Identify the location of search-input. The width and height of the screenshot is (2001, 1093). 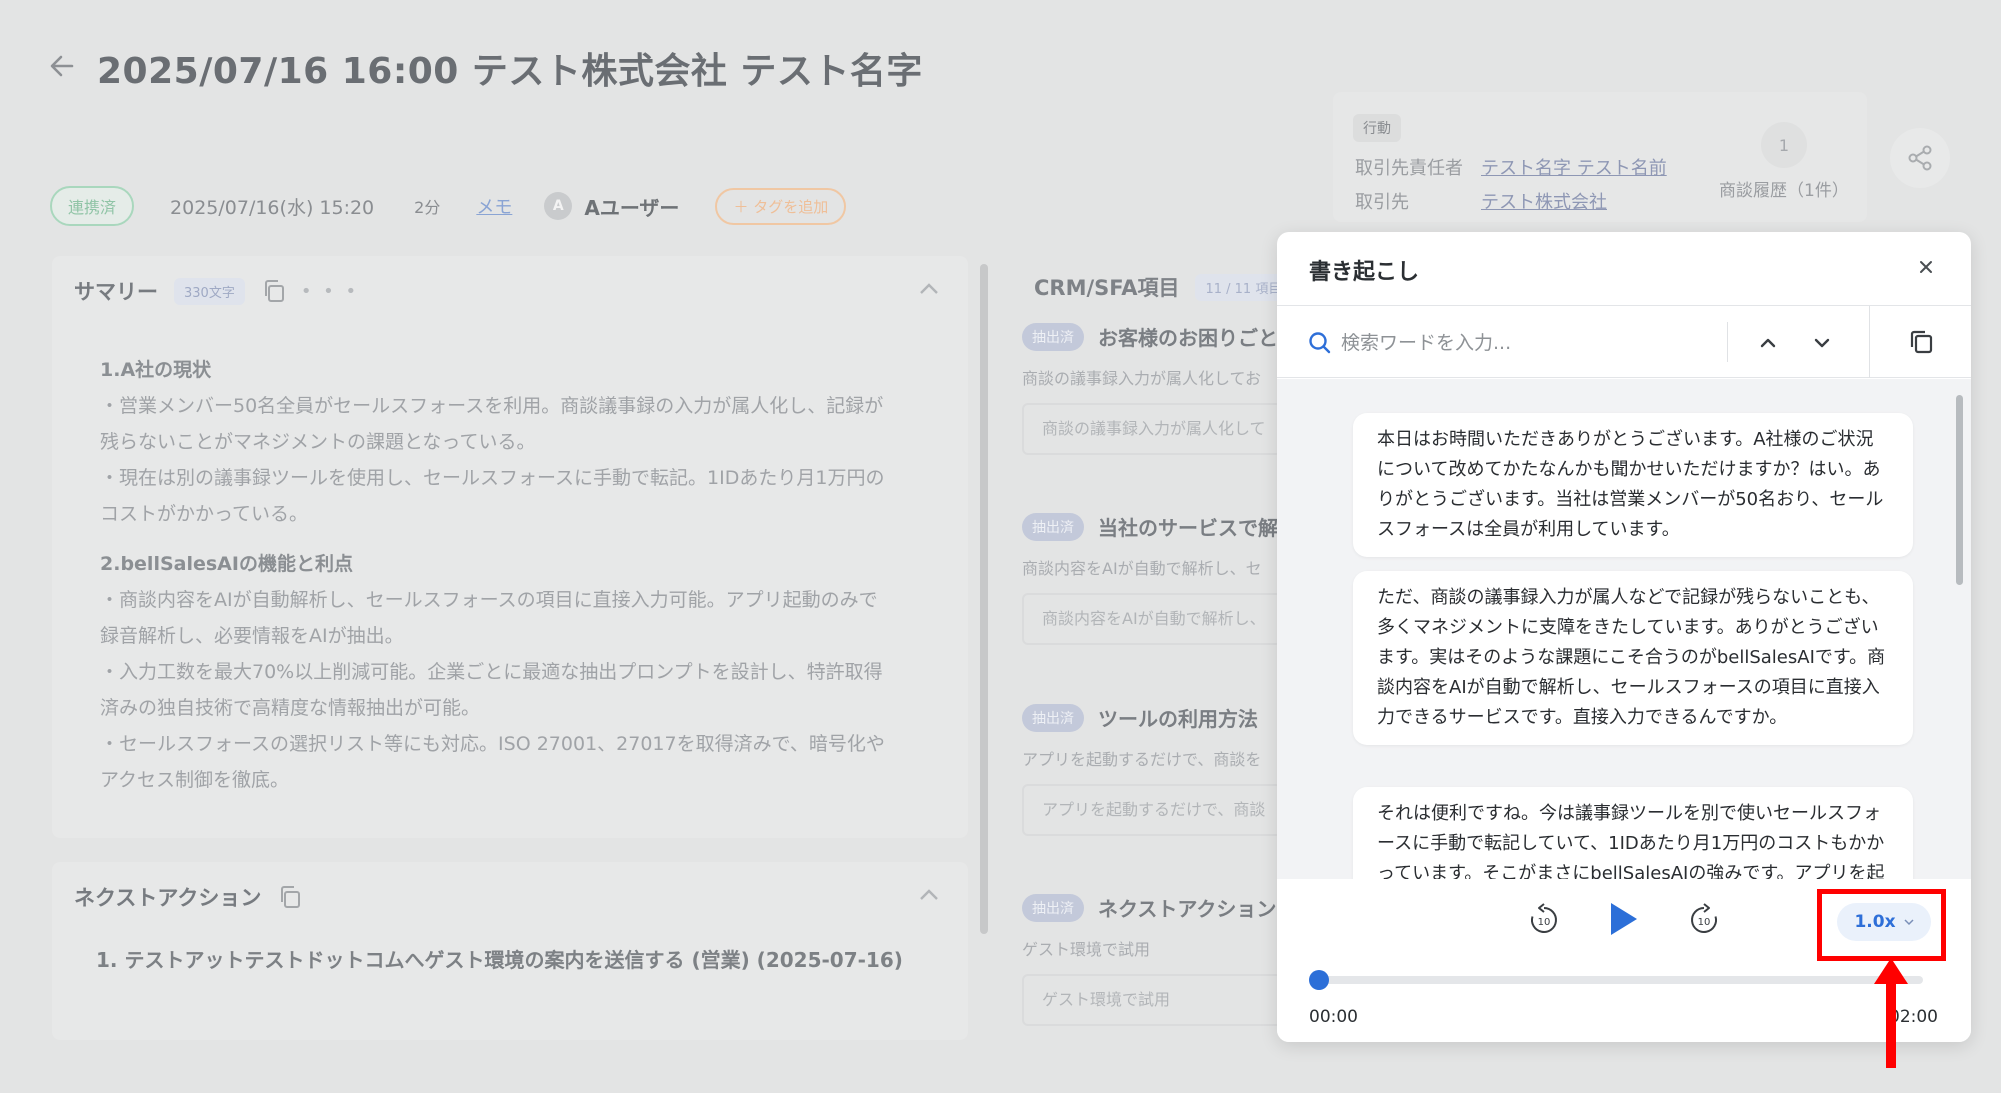
(1506, 343).